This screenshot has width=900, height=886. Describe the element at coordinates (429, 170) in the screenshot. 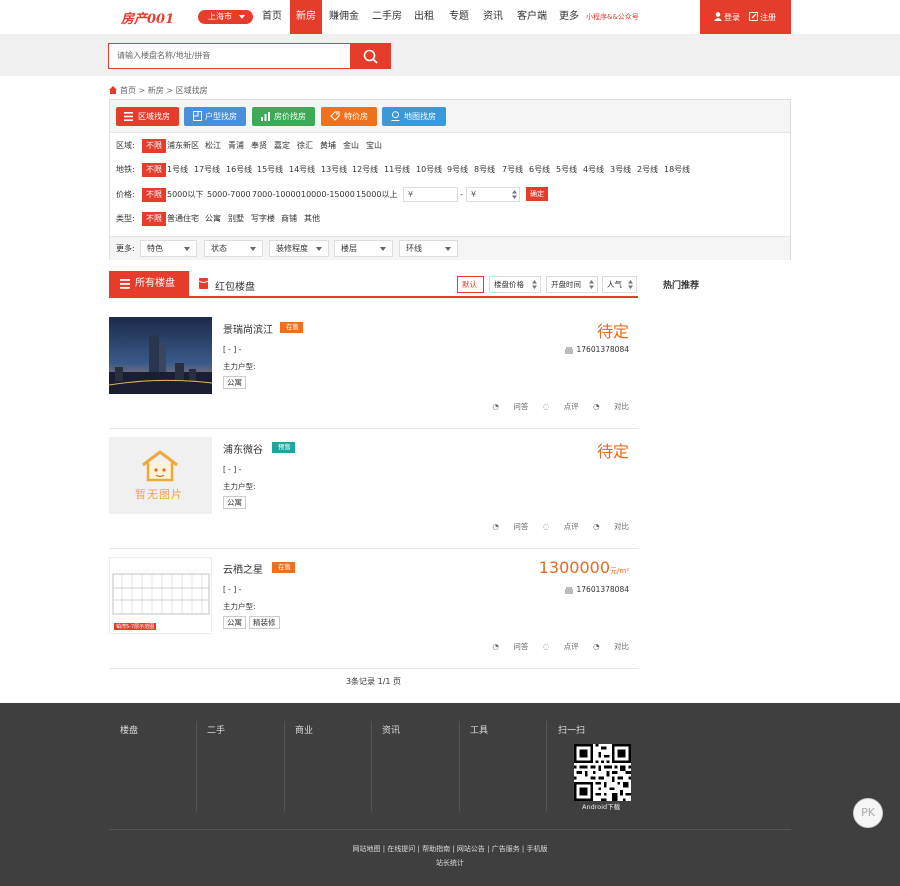

I see `filter-option: 10号线` at that location.